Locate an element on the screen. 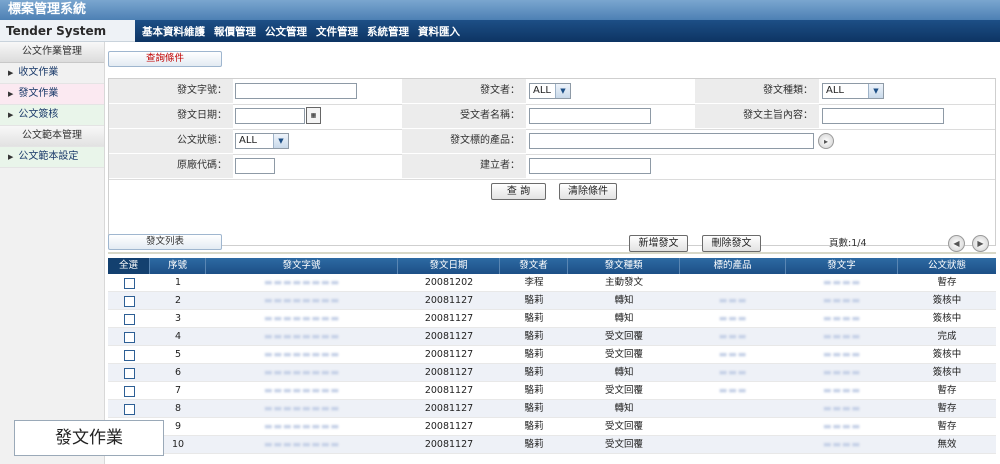 Image resolution: width=1000 pixels, height=464 pixels. sidebar-item-approval: ▶ 公文簽核 is located at coordinates (52, 115).